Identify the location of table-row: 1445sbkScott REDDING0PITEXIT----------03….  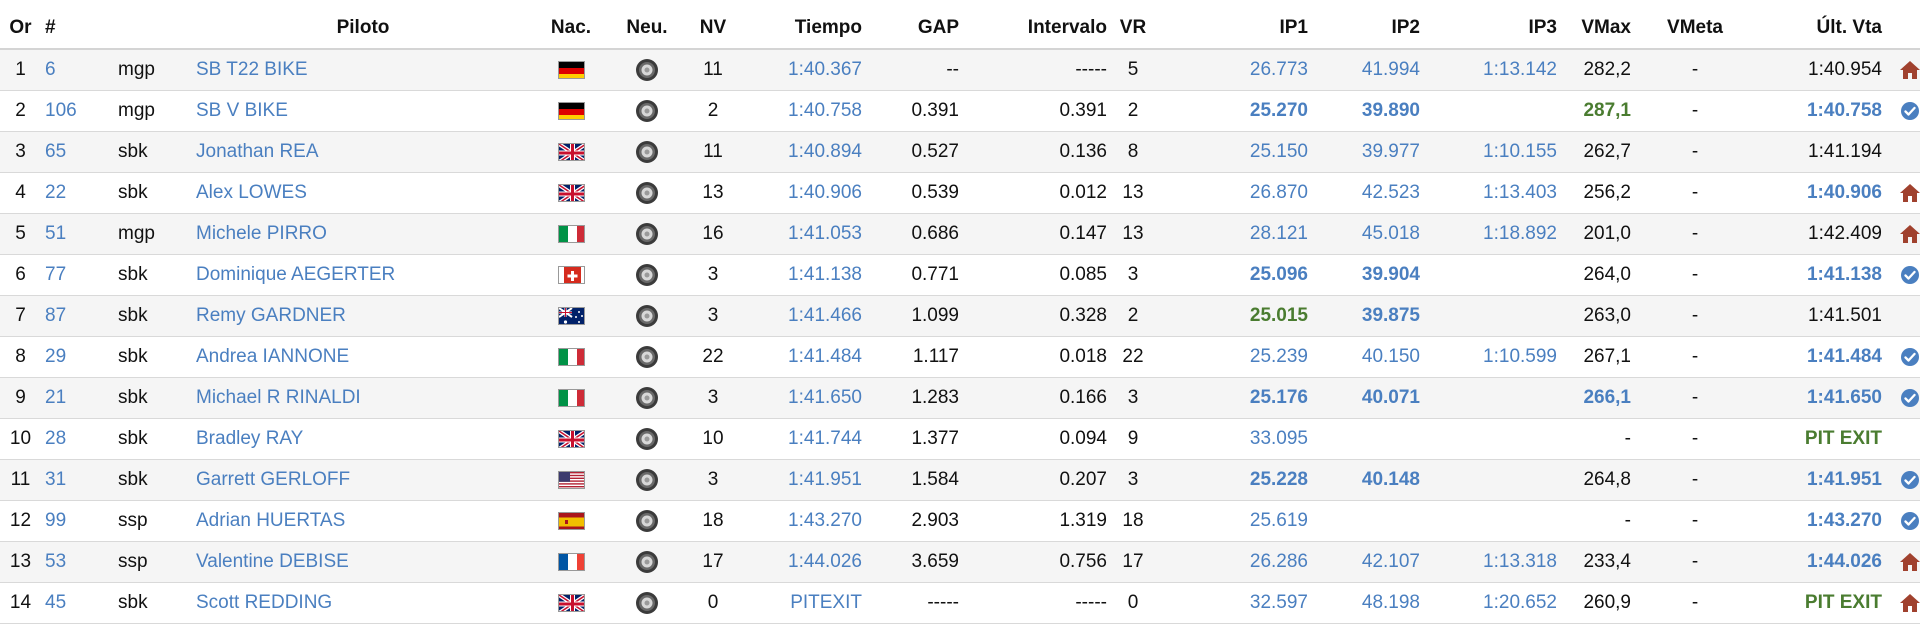
(960, 603).